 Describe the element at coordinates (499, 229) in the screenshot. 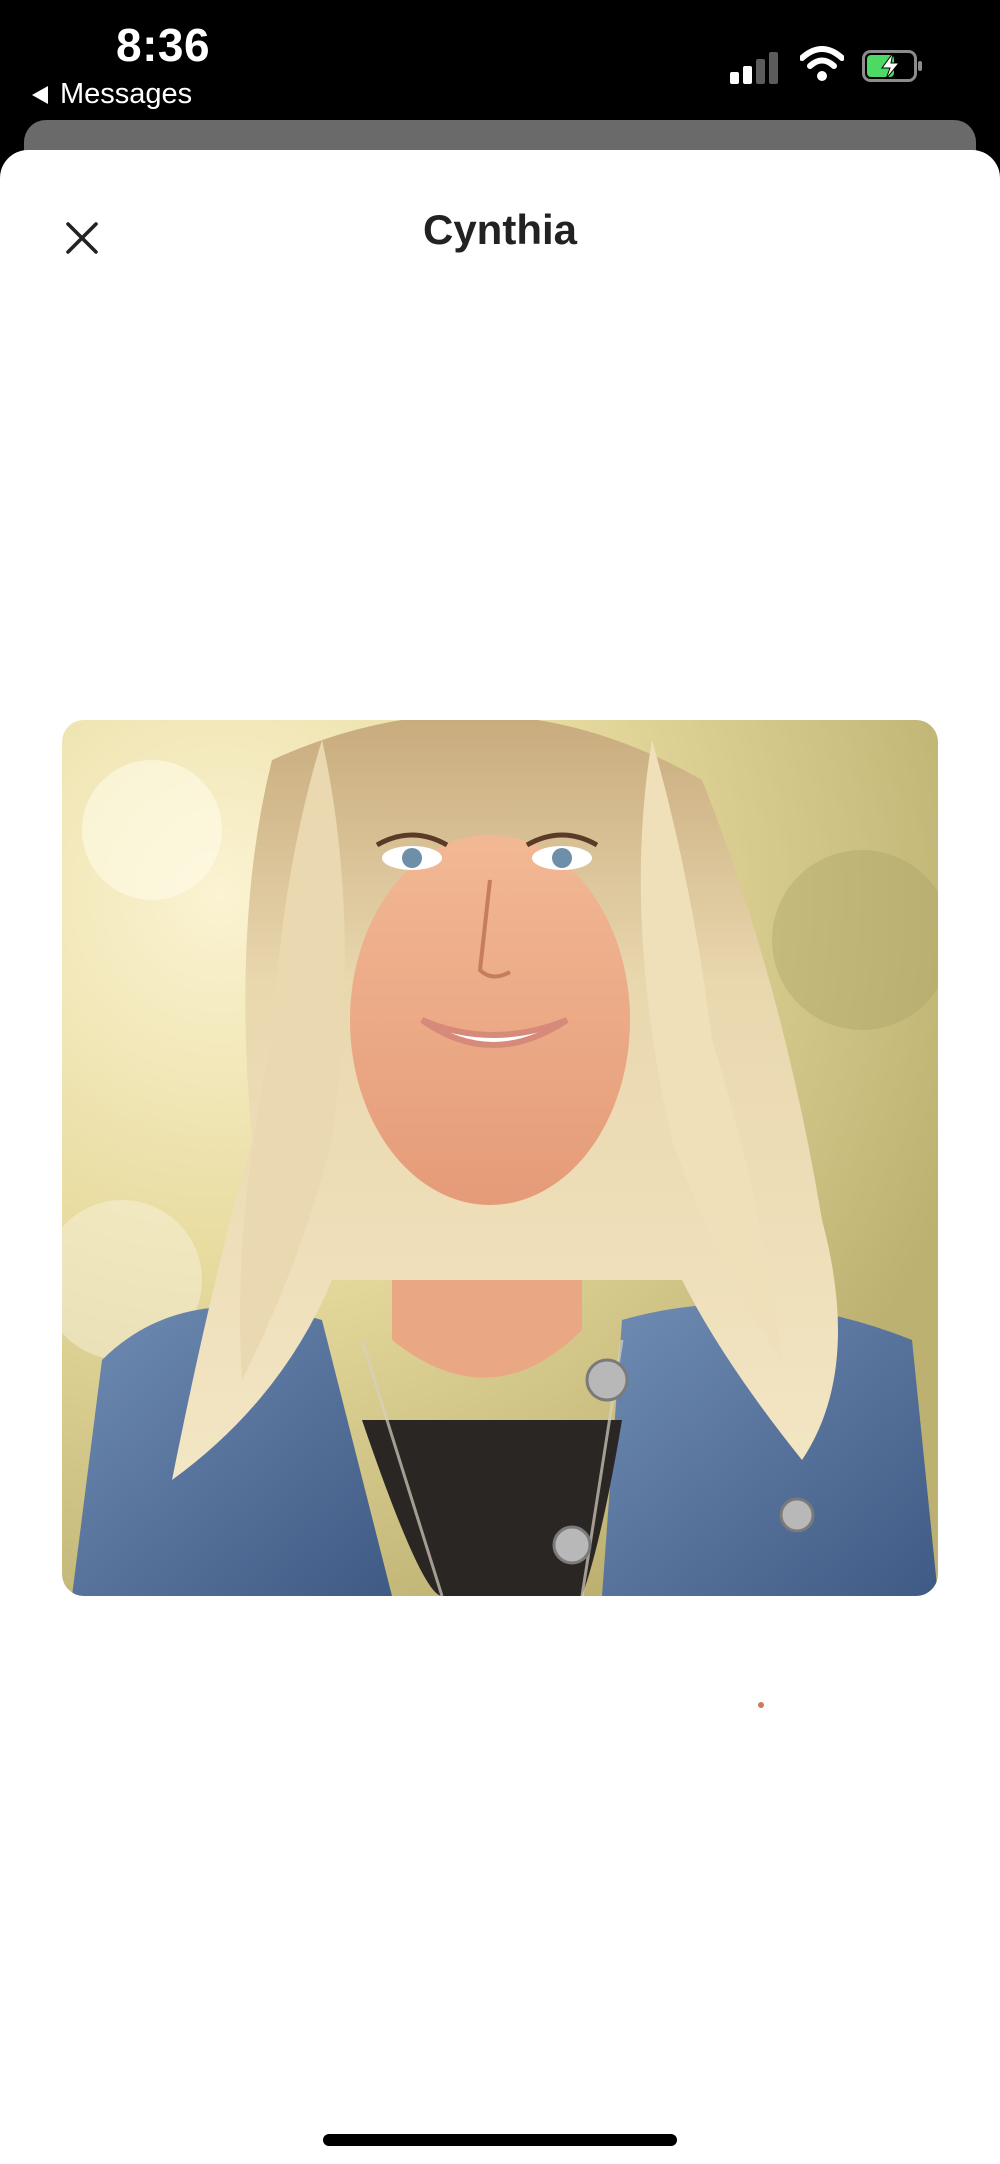

I see `page-title: Cynthia` at that location.